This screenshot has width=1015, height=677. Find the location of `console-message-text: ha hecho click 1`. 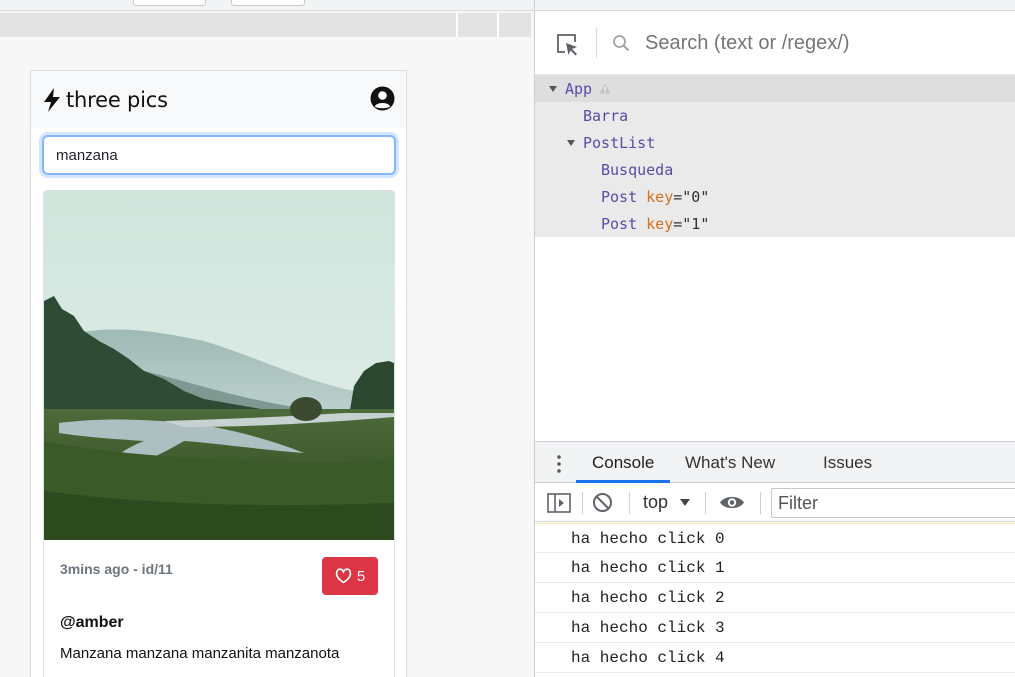

console-message-text: ha hecho click 1 is located at coordinates (648, 568).